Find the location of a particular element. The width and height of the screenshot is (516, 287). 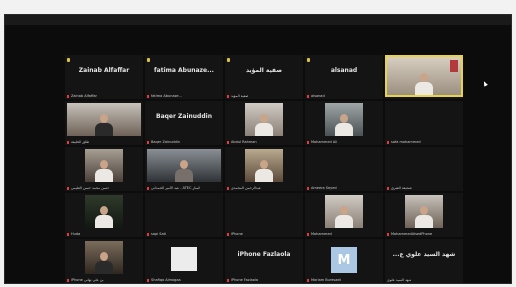

participant-name: iPhone Fazlaola is located at coordinates (264, 254).